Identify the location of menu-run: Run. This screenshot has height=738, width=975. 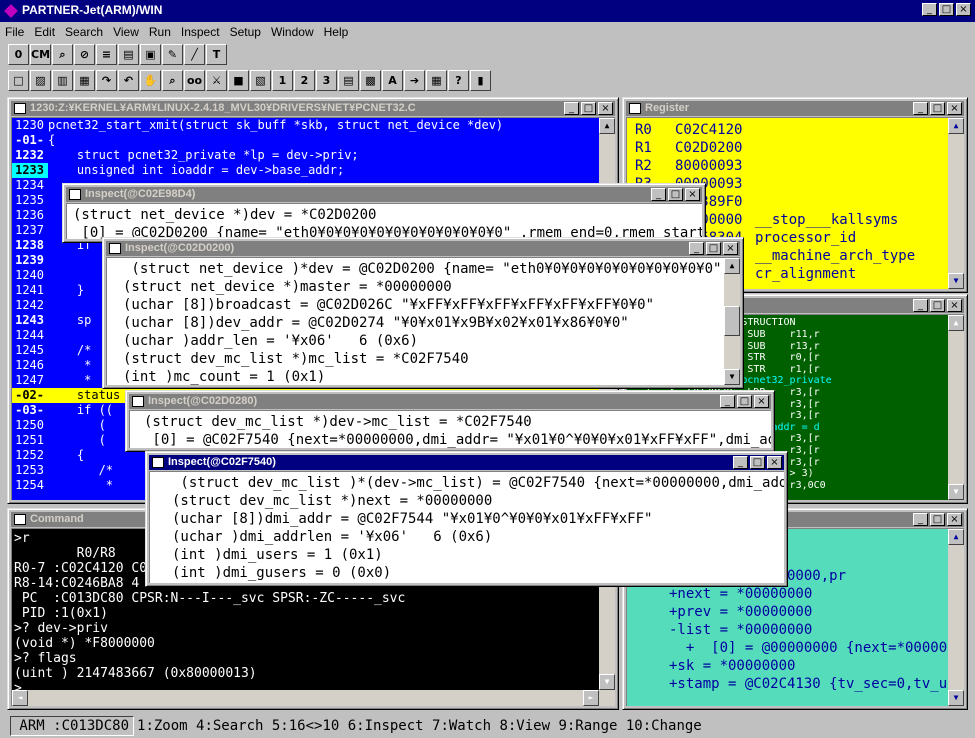
(160, 32).